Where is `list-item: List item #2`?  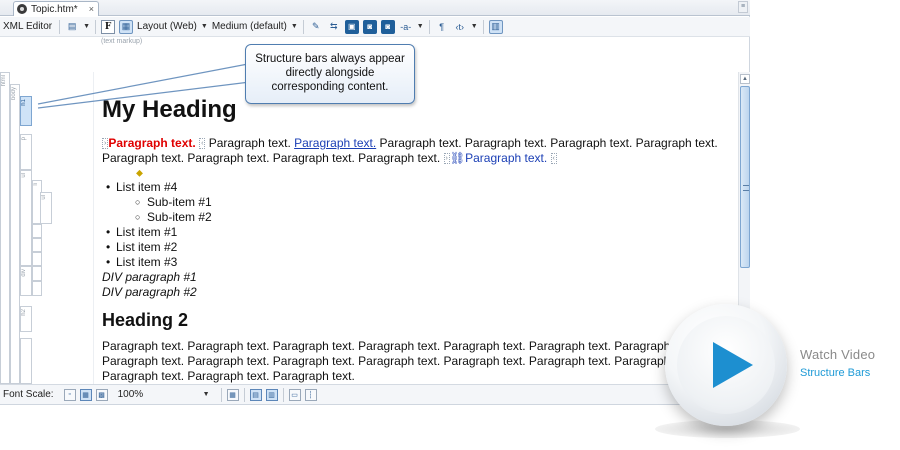 list-item: List item #2 is located at coordinates (159, 247).